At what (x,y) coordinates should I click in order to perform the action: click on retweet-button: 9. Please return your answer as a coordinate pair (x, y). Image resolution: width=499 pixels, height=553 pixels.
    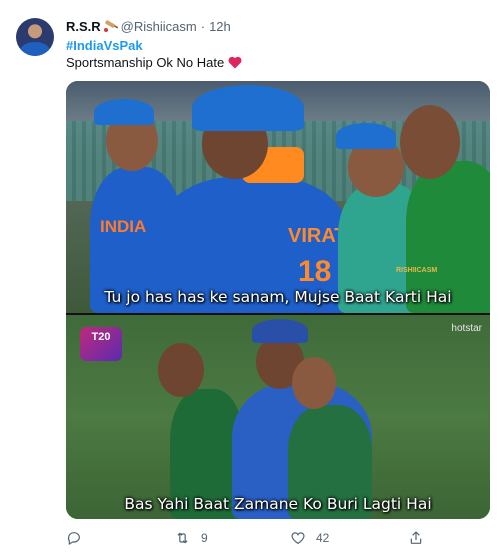
    Looking at the image, I should click on (191, 538).